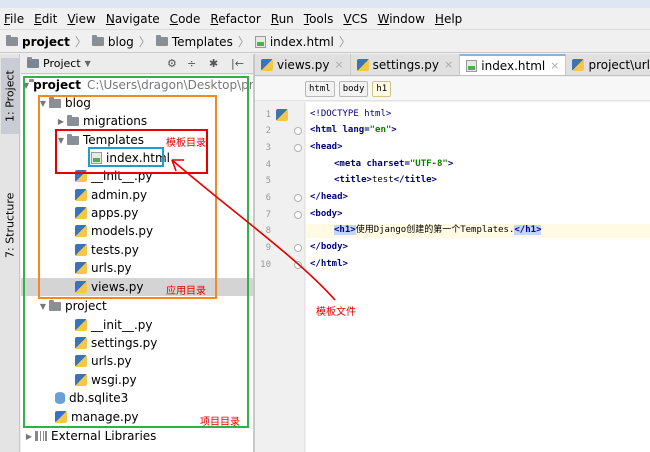 Image resolution: width=650 pixels, height=452 pixels. Describe the element at coordinates (253, 230) in the screenshot. I see `annotation-arrow` at that location.